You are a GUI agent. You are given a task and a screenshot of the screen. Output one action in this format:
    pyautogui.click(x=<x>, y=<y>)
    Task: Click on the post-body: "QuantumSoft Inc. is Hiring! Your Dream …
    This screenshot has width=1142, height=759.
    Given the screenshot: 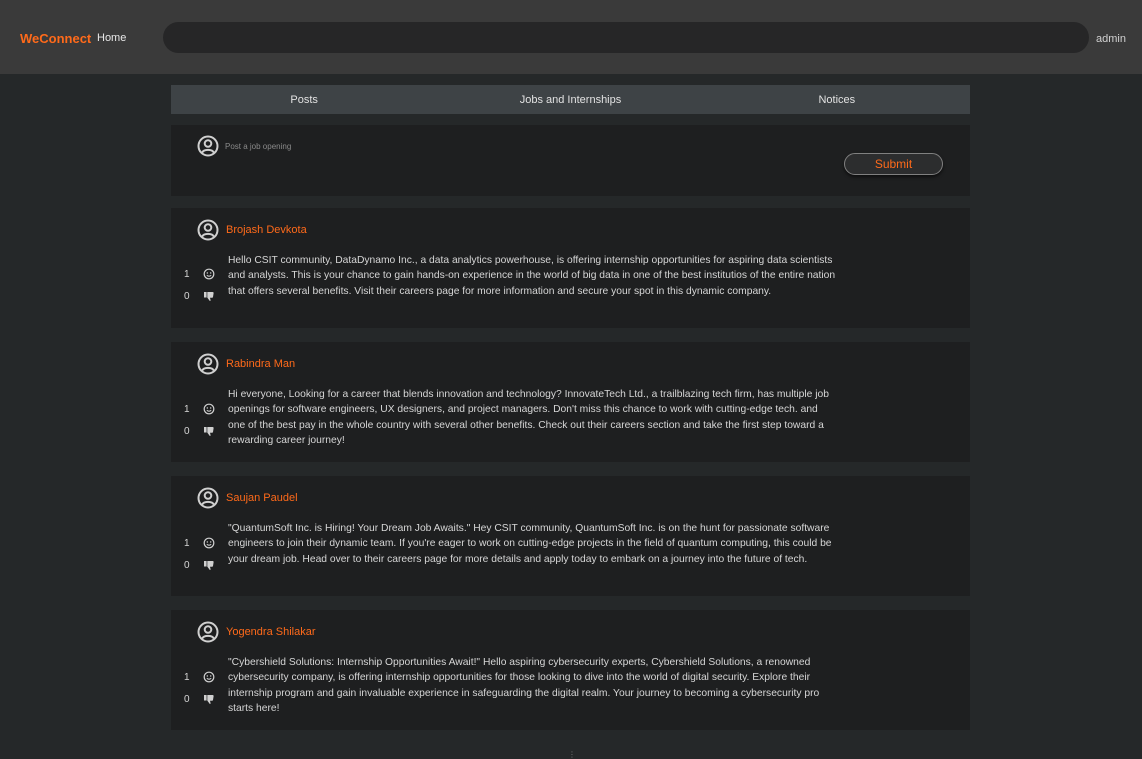 What is the action you would take?
    pyautogui.click(x=530, y=544)
    